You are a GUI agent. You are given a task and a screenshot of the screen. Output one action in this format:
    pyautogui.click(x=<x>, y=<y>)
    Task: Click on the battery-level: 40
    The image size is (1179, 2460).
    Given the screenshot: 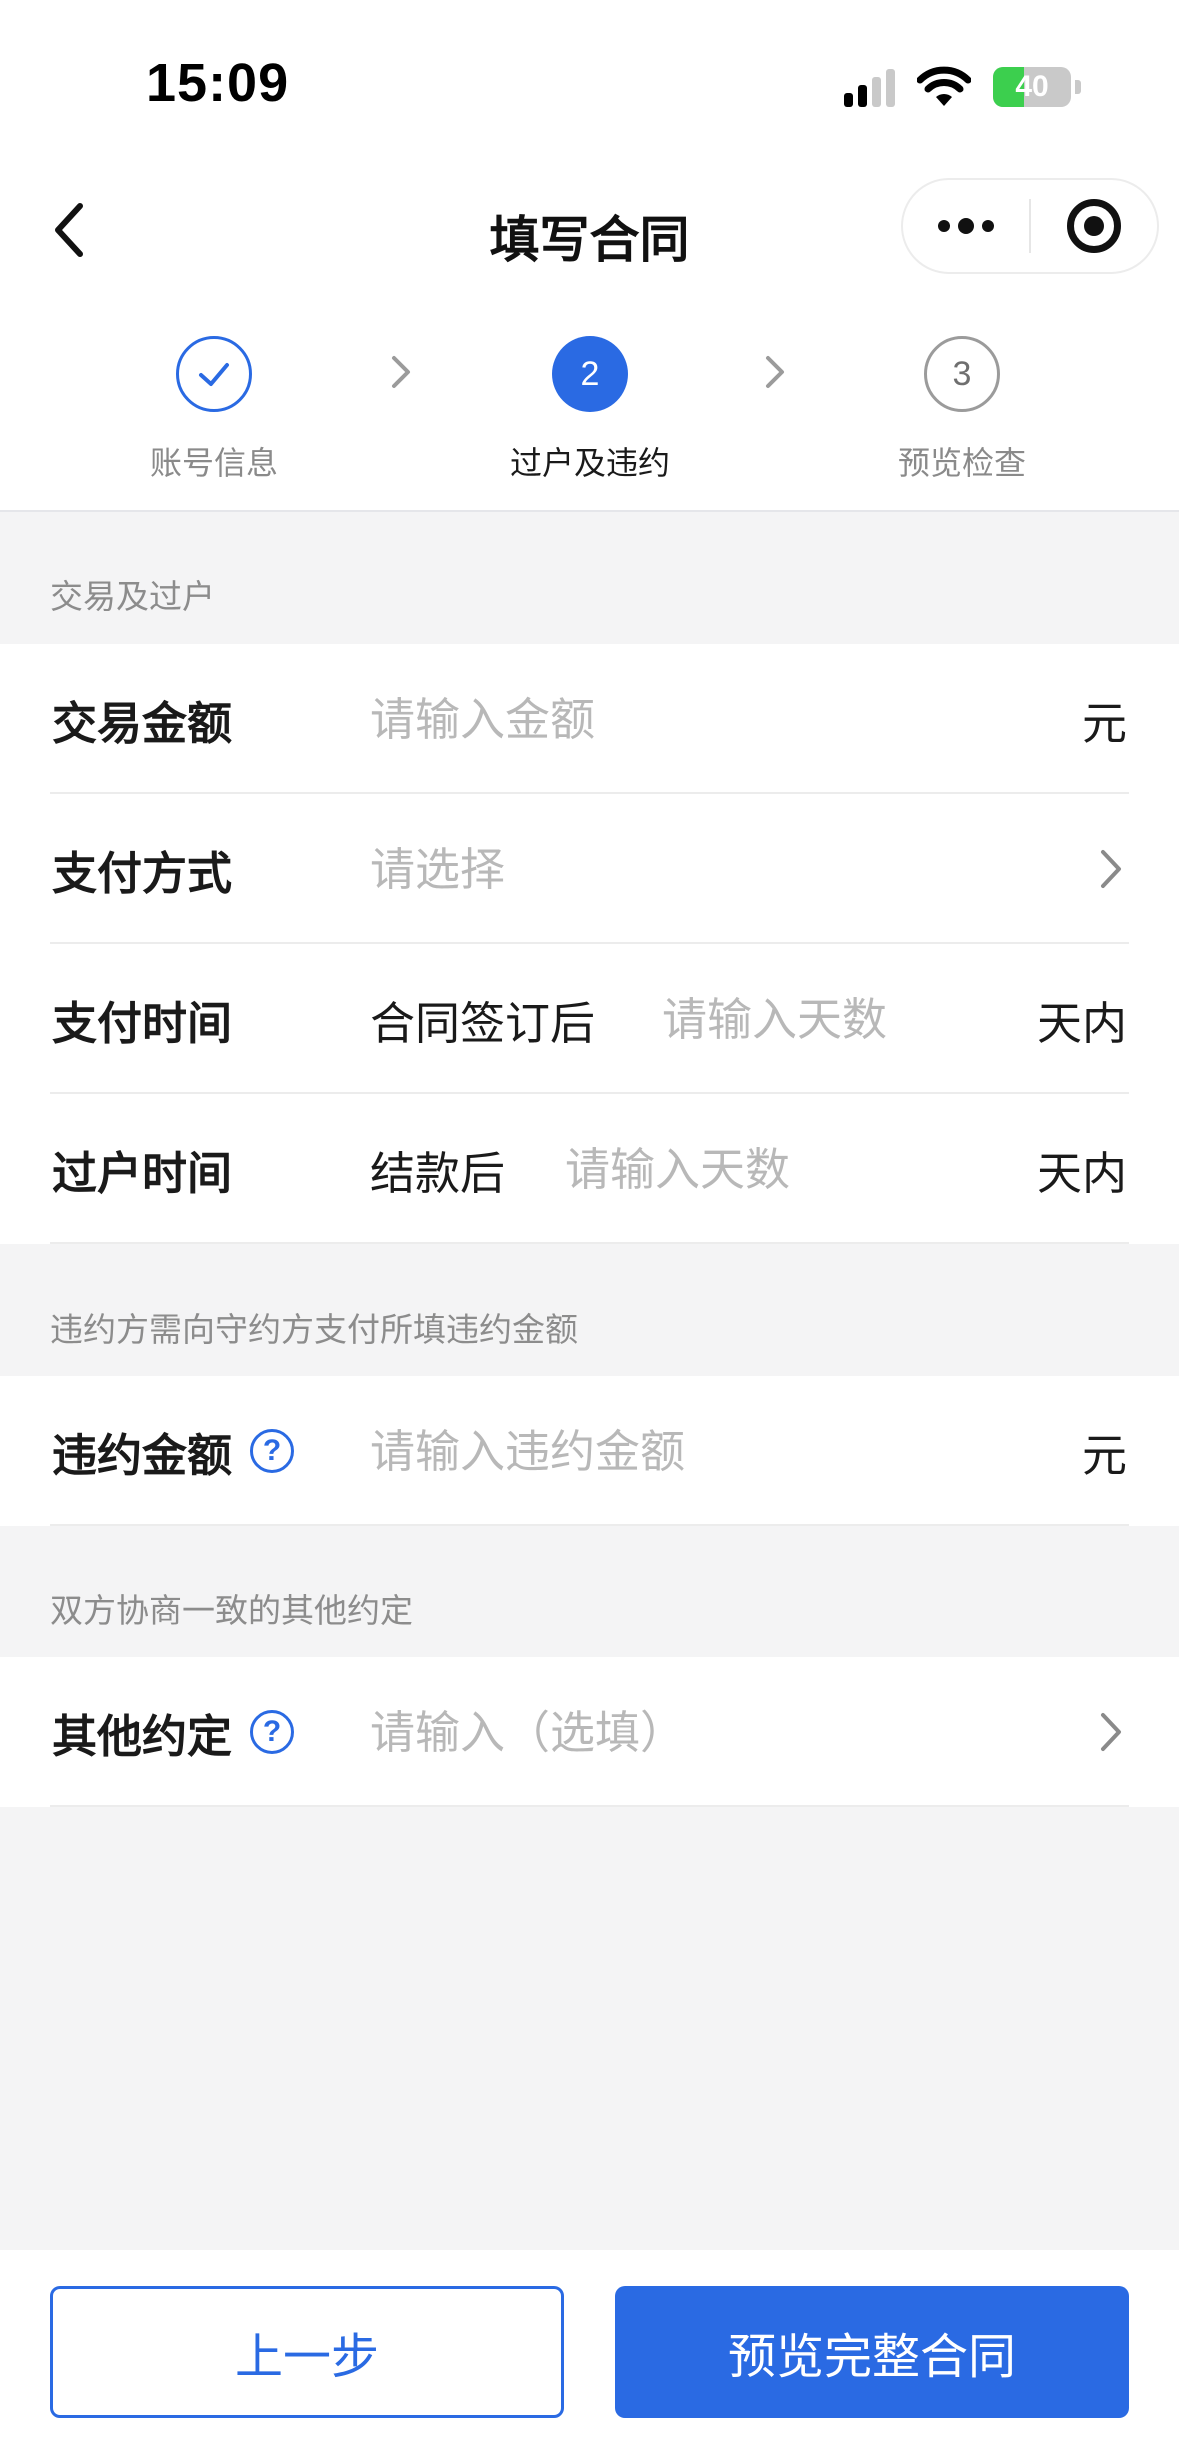 What is the action you would take?
    pyautogui.click(x=1032, y=86)
    